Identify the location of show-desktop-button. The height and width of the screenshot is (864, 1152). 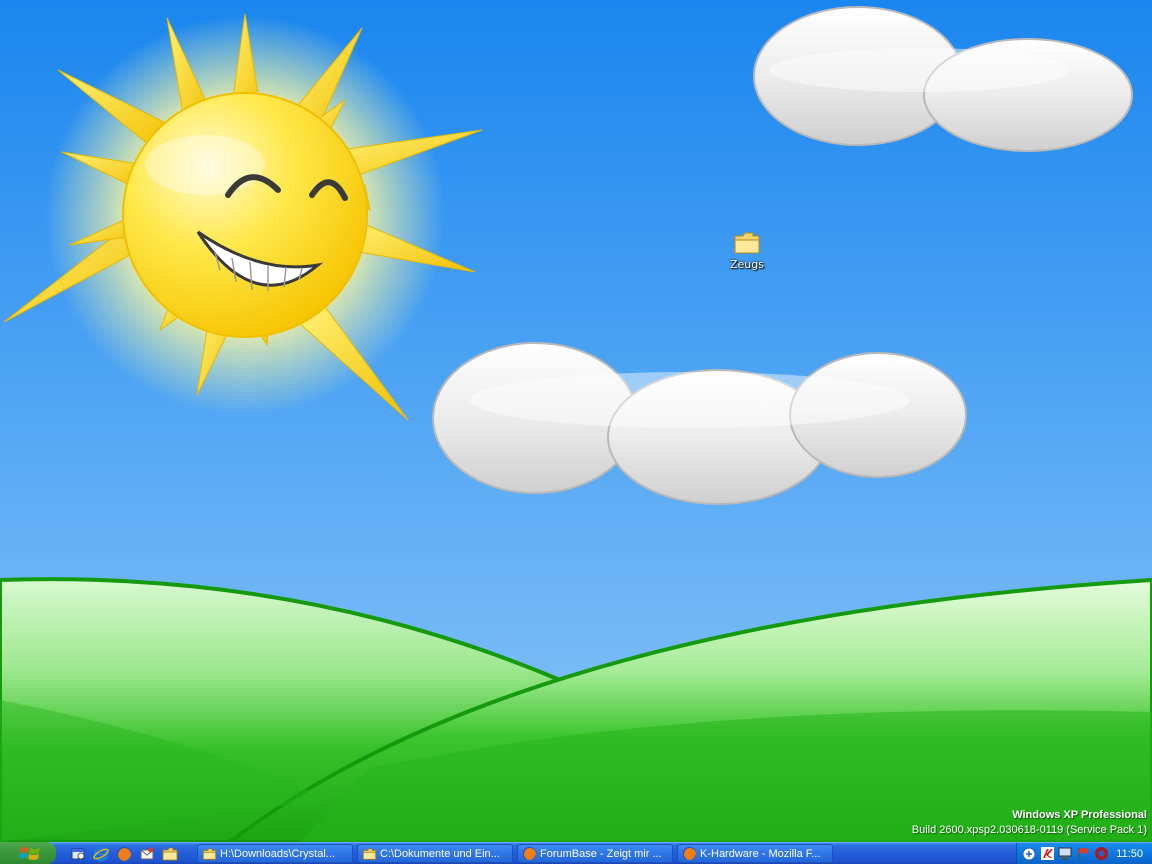
(78, 854).